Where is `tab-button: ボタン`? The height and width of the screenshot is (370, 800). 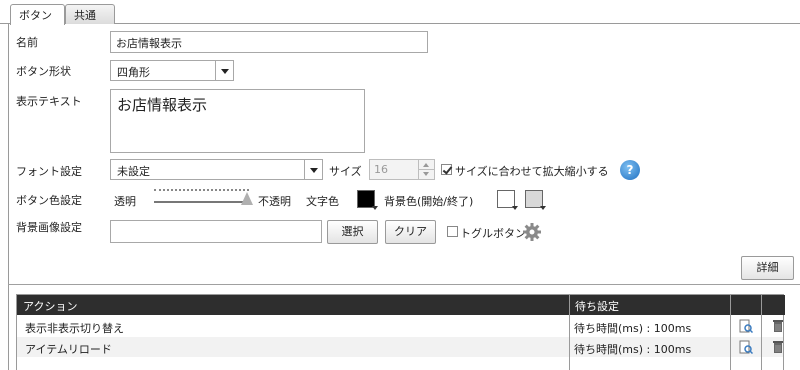
tab-button: ボタン is located at coordinates (37, 14).